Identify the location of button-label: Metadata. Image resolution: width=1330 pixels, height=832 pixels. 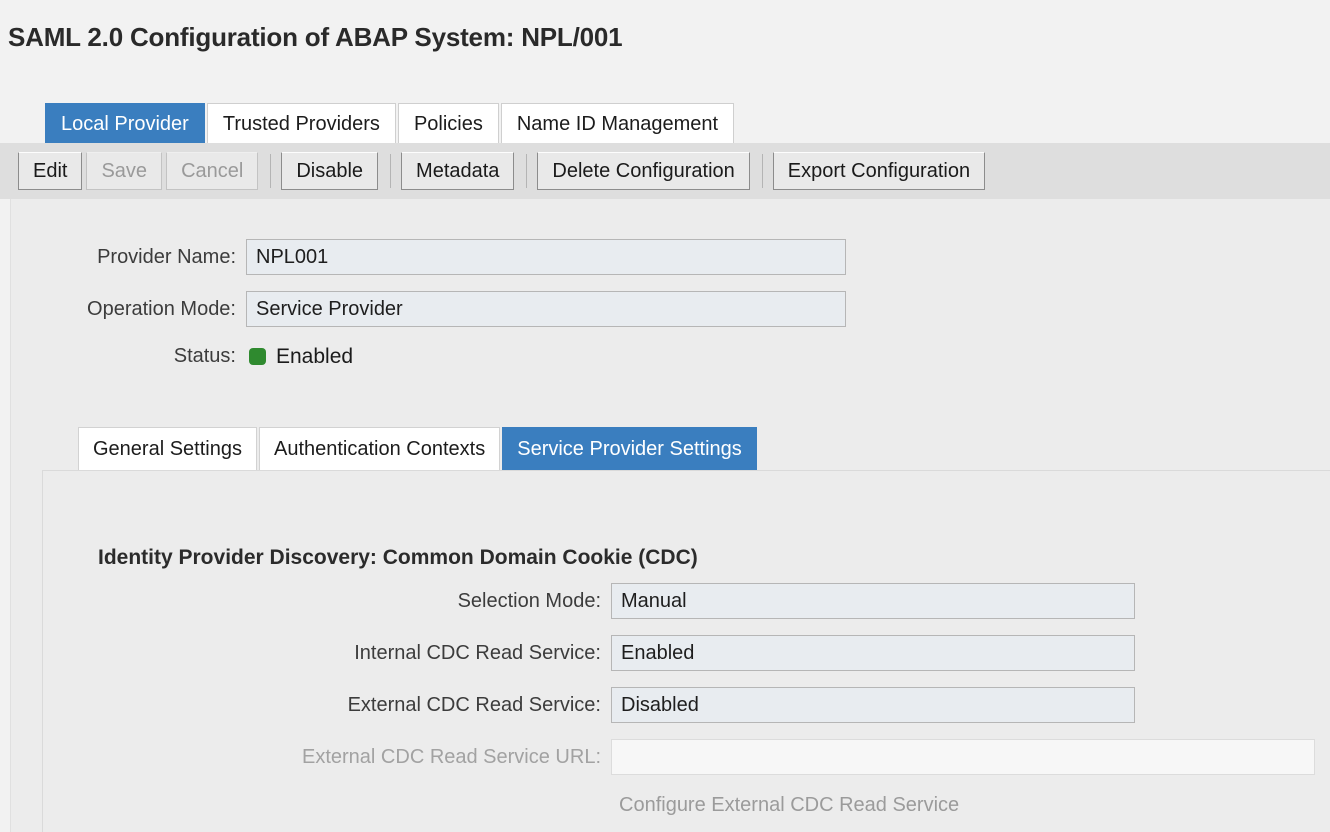
(458, 171).